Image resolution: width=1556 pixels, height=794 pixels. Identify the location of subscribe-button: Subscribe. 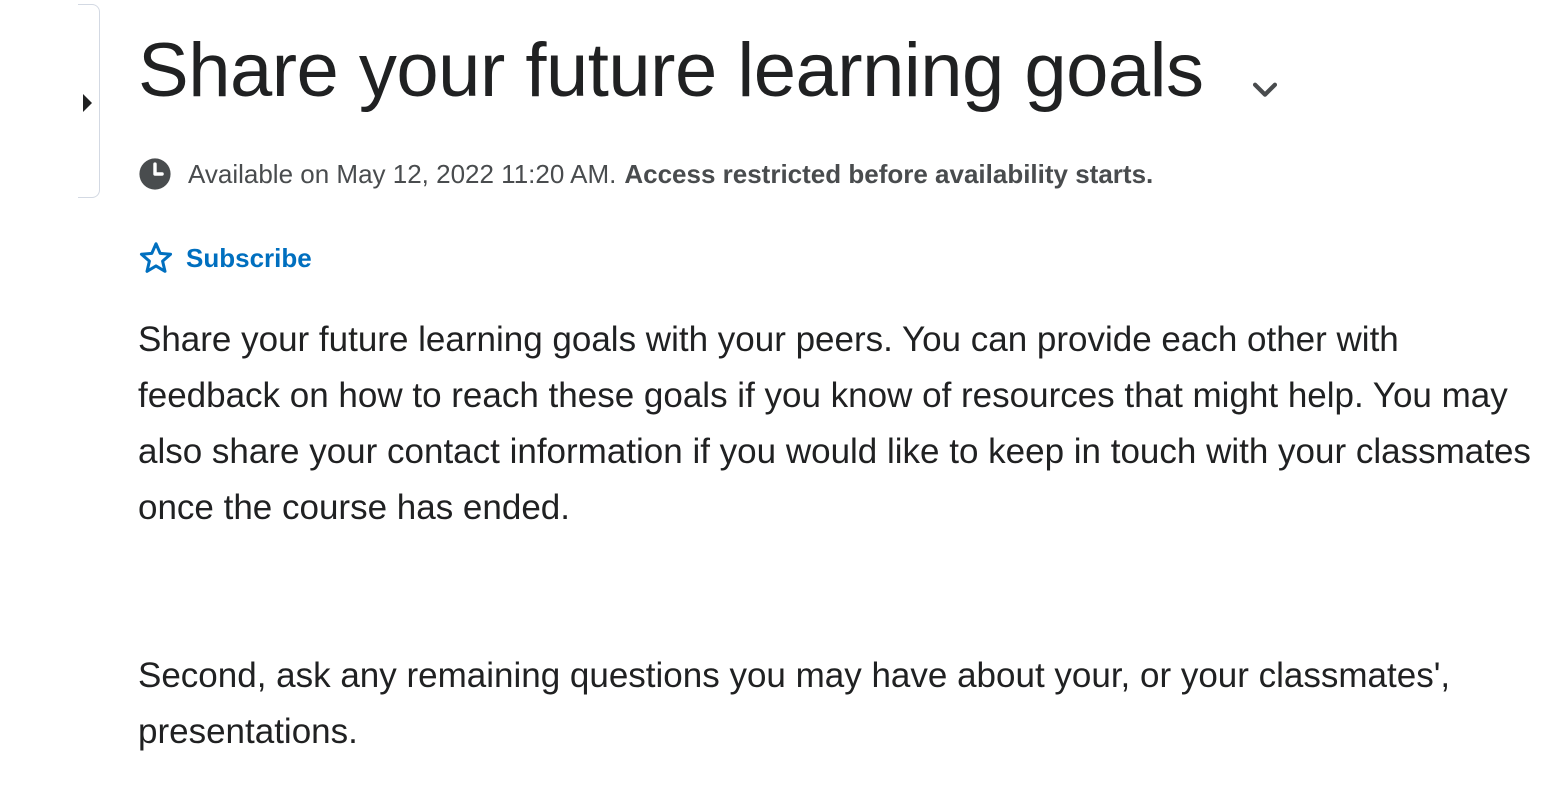
(225, 258).